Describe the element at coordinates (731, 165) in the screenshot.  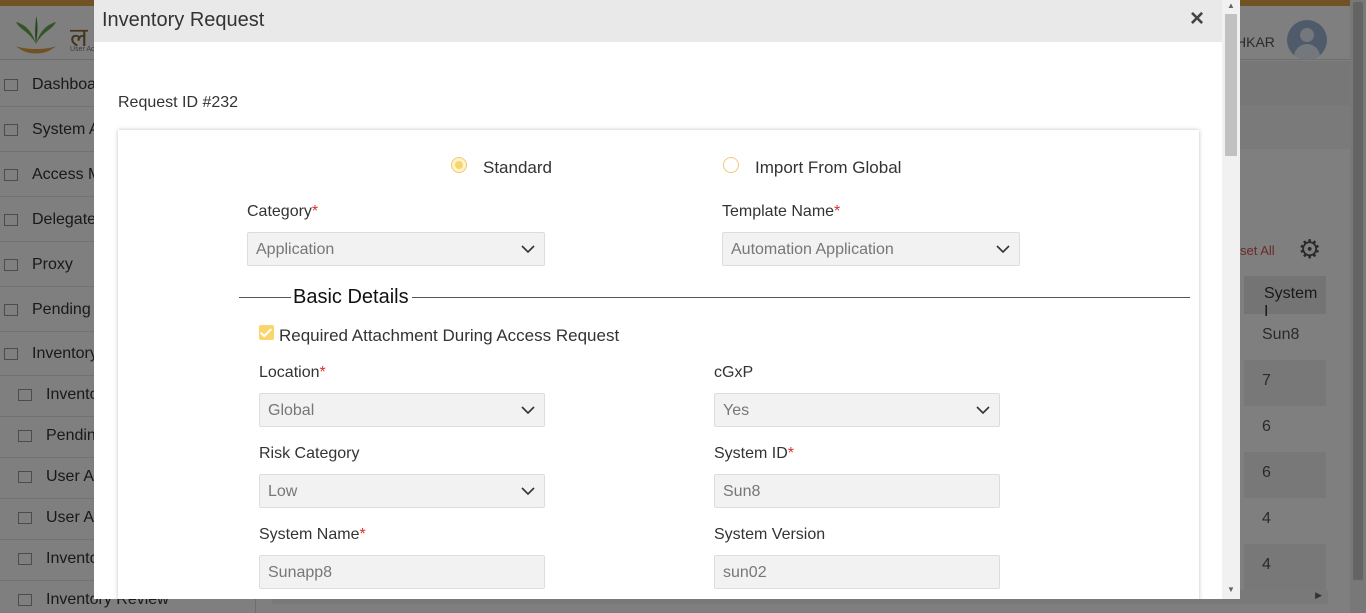
I see `radio-import-from-global` at that location.